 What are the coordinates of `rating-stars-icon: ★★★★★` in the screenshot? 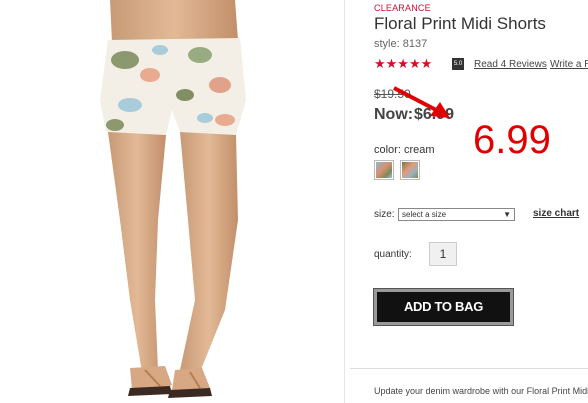 It's located at (403, 63).